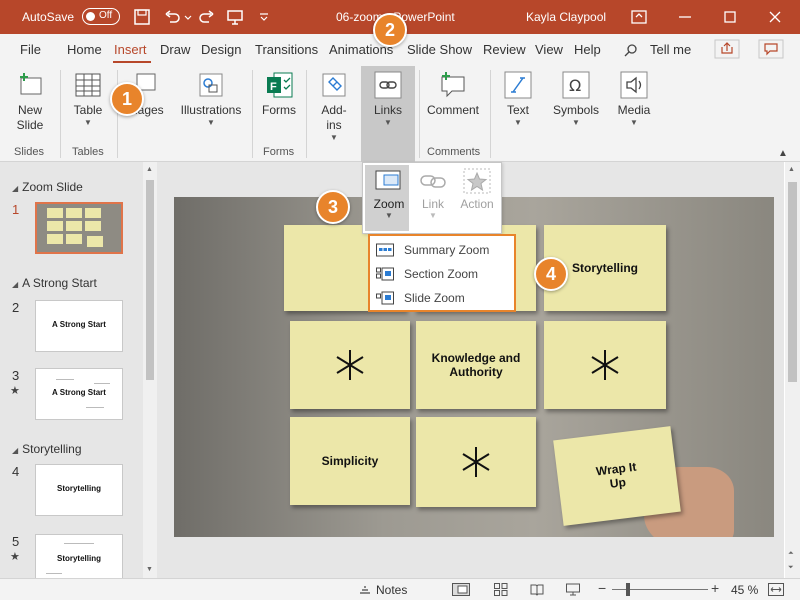 Image resolution: width=800 pixels, height=600 pixels. Describe the element at coordinates (504, 49) in the screenshot. I see `tab-review: Review` at that location.